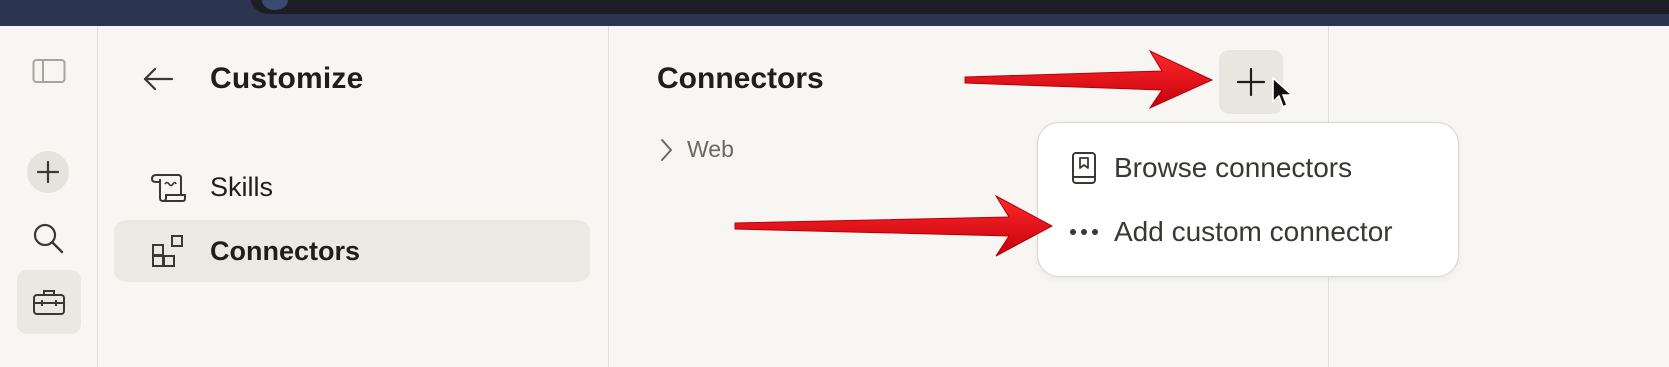 Image resolution: width=1669 pixels, height=367 pixels. I want to click on connectors-grid-icon, so click(168, 251).